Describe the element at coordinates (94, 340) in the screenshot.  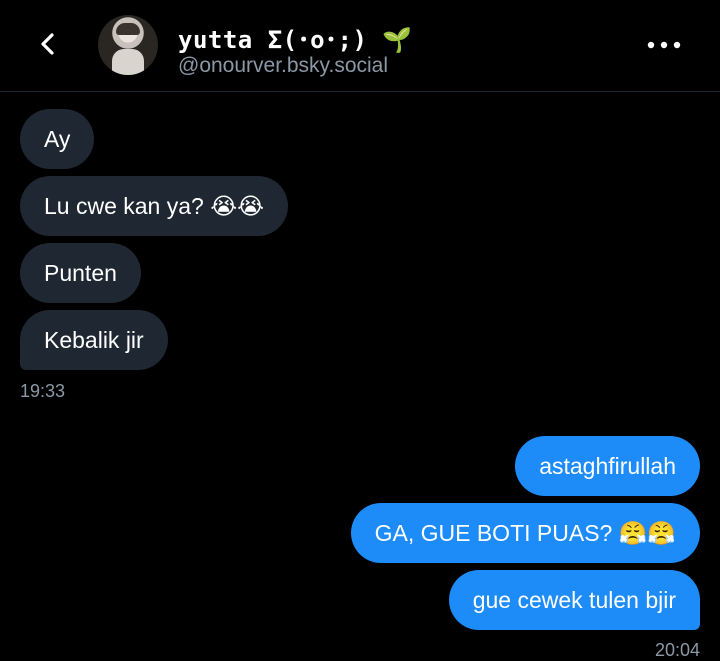
I see `incoming-message: Kebalik jir` at that location.